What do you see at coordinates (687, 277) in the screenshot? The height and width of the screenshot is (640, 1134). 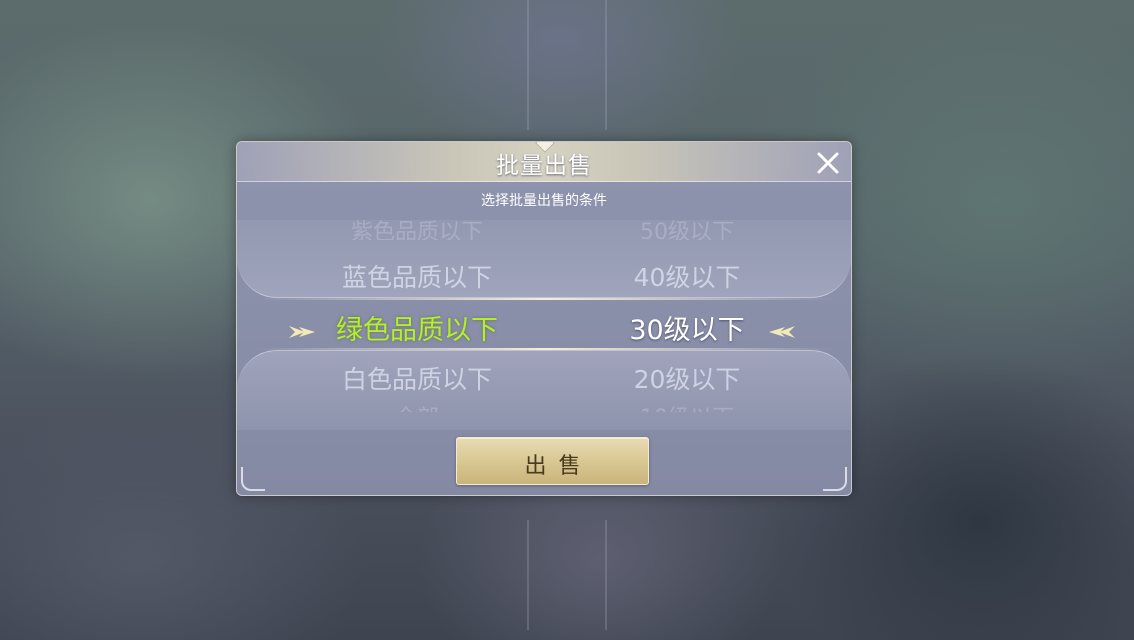 I see `row-level: 40级以下` at bounding box center [687, 277].